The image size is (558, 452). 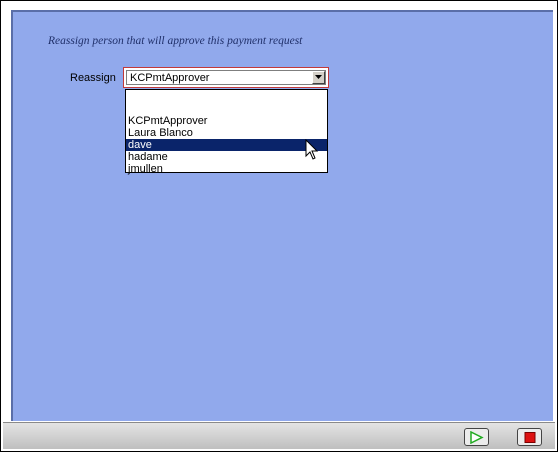 I want to click on list-item-hadame: hadame, so click(x=226, y=157).